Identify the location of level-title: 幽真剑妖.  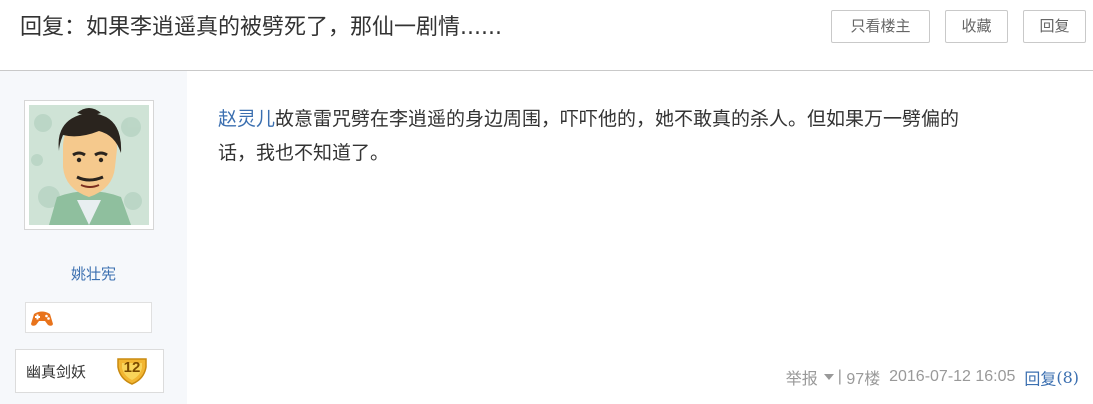
(56, 372).